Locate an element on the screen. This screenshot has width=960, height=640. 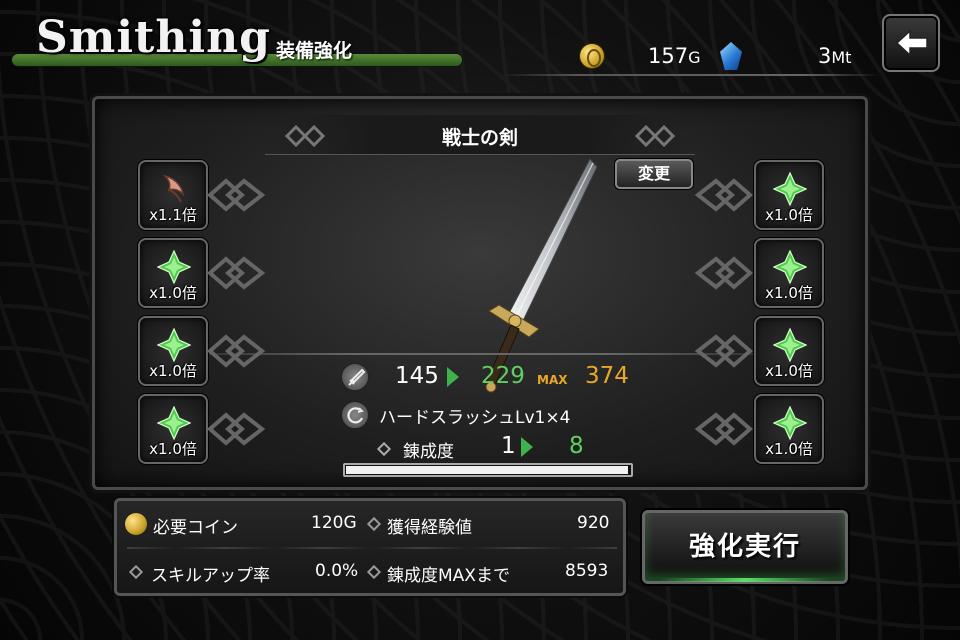
ornament-right-icon is located at coordinates (655, 136).